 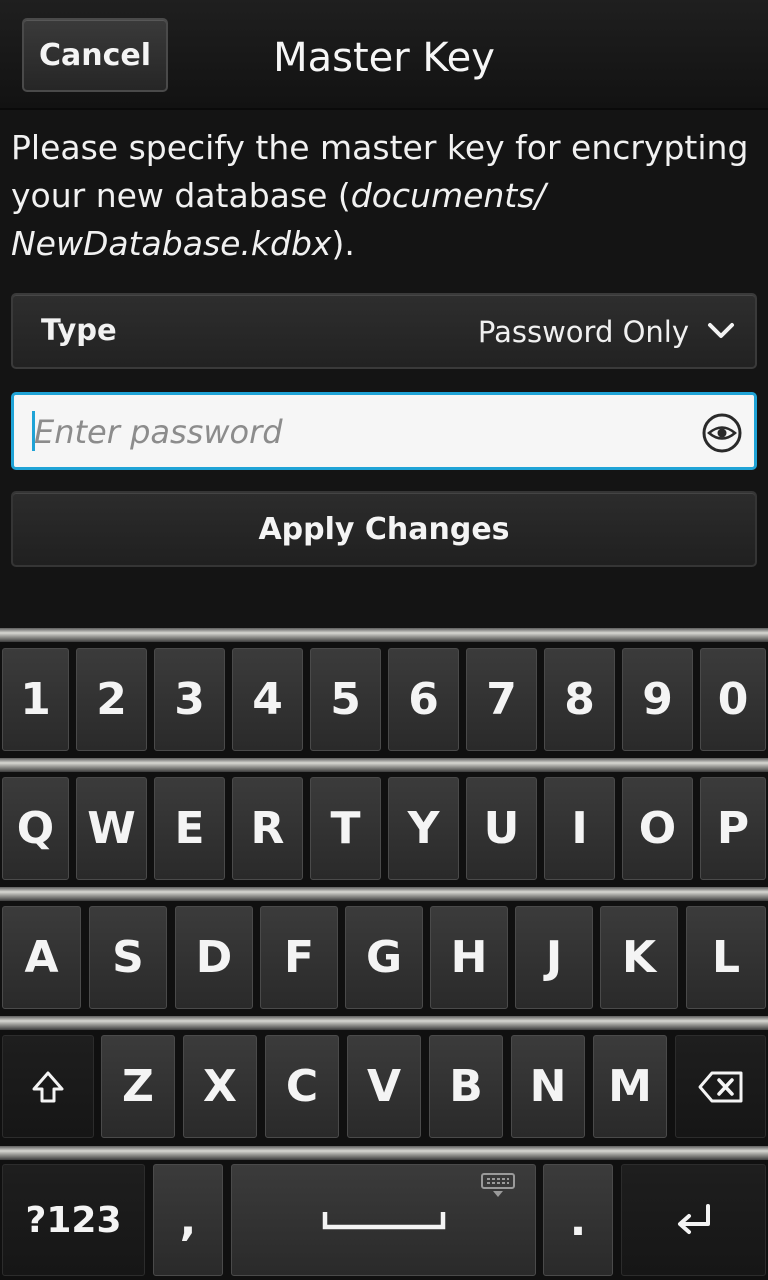 What do you see at coordinates (423, 828) in the screenshot?
I see `key-y: Y` at bounding box center [423, 828].